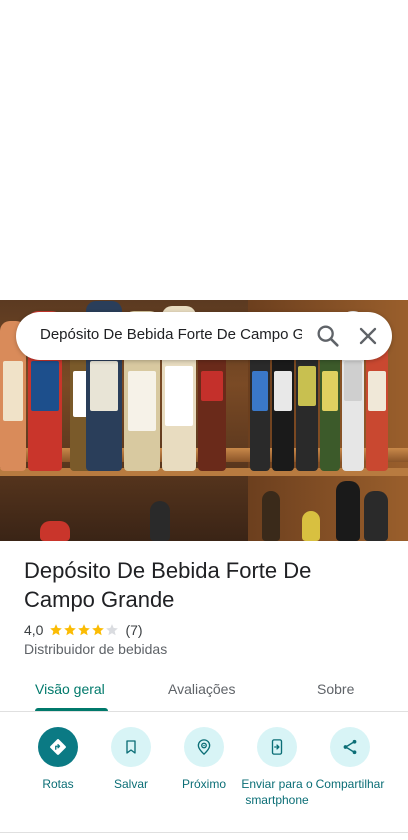  I want to click on share-button: Compartilhar, so click(350, 759).